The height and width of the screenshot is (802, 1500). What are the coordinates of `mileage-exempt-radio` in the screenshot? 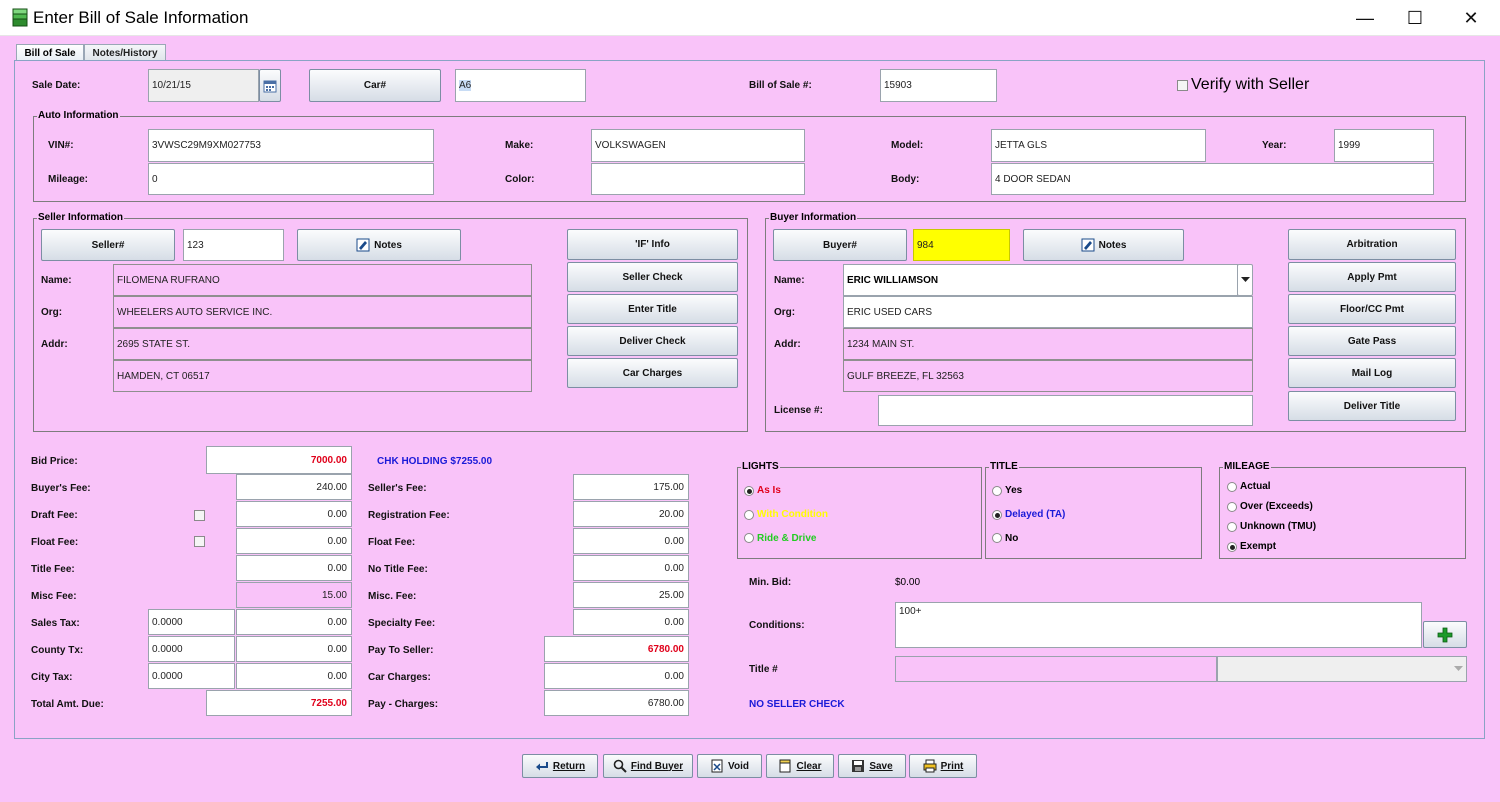 It's located at (1232, 547).